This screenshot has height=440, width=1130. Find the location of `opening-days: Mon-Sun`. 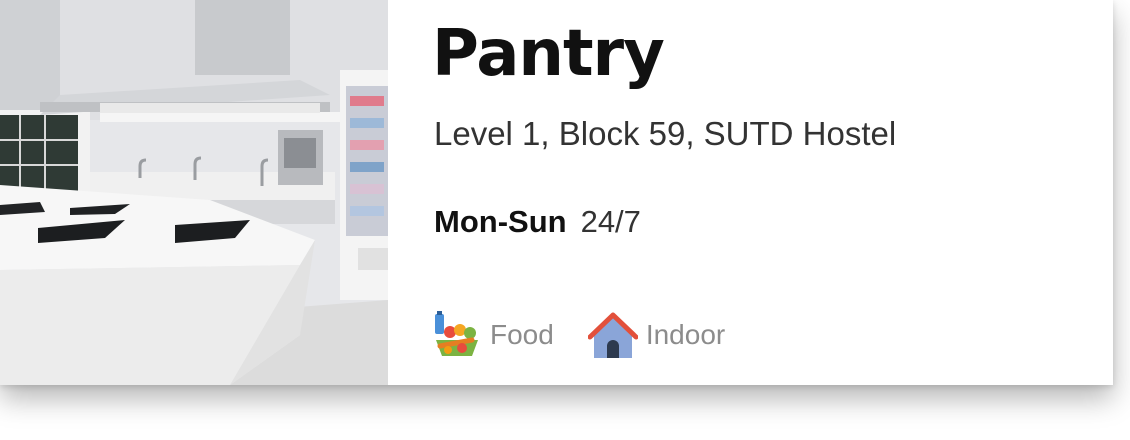

opening-days: Mon-Sun is located at coordinates (500, 221).